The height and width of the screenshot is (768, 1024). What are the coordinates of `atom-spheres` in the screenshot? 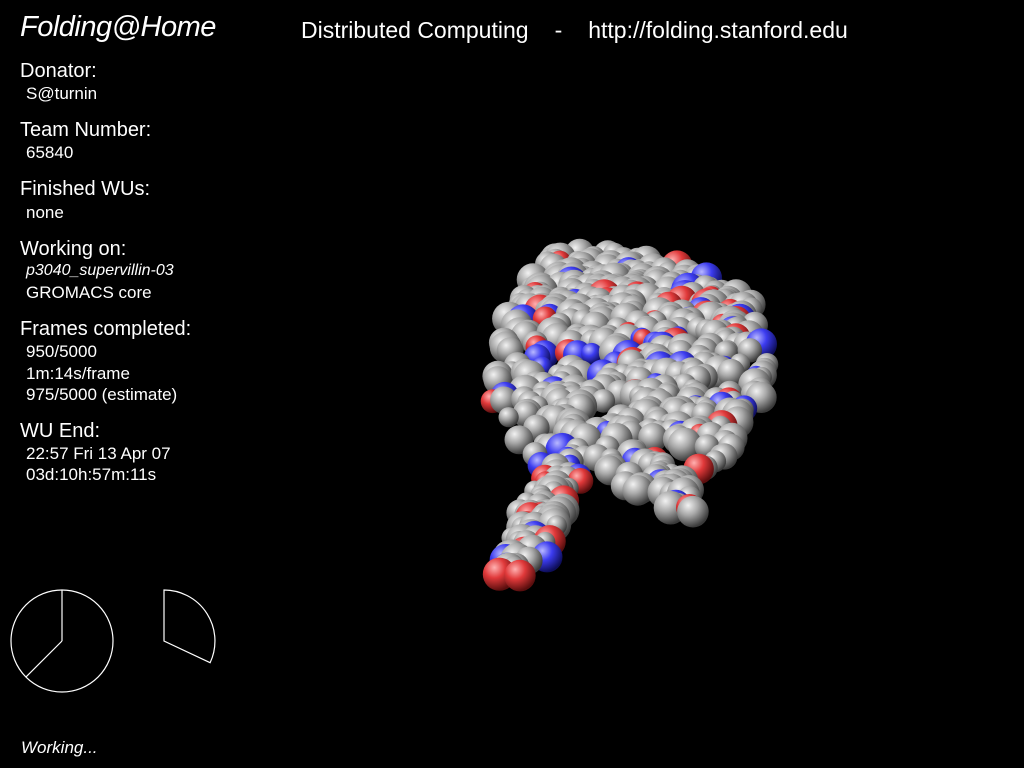 It's located at (629, 415).